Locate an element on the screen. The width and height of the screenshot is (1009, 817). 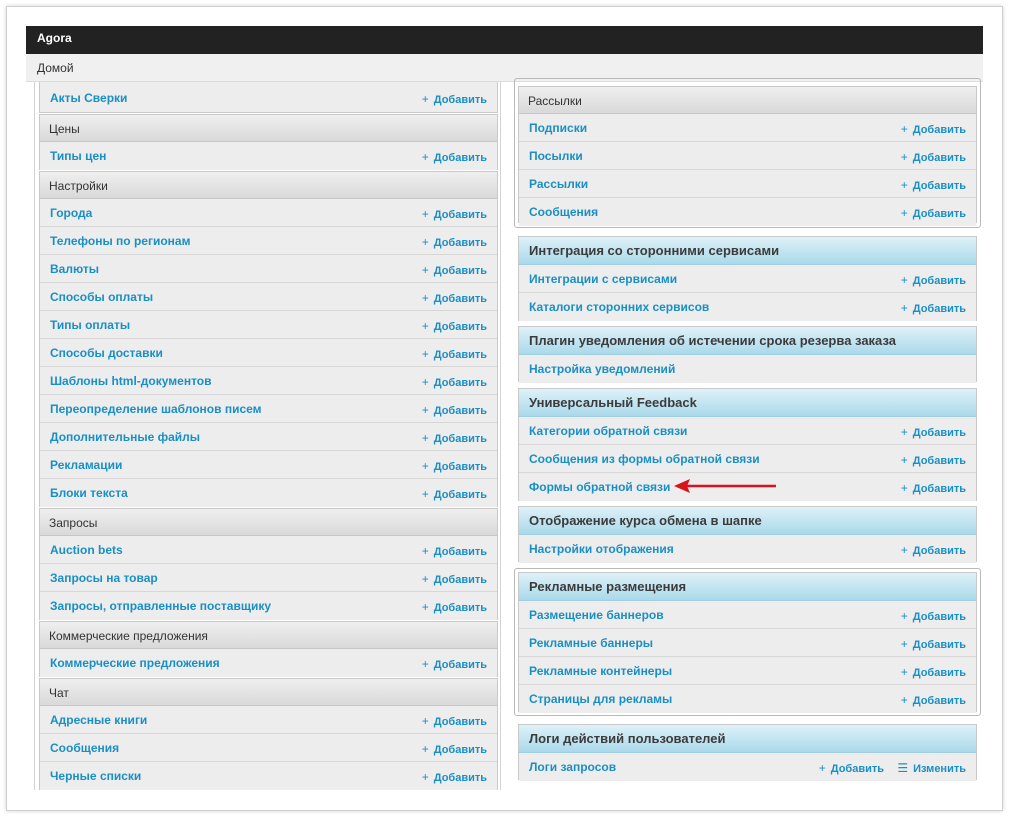
link-email-template-override: Переопределение шаблонов писем is located at coordinates (156, 409).